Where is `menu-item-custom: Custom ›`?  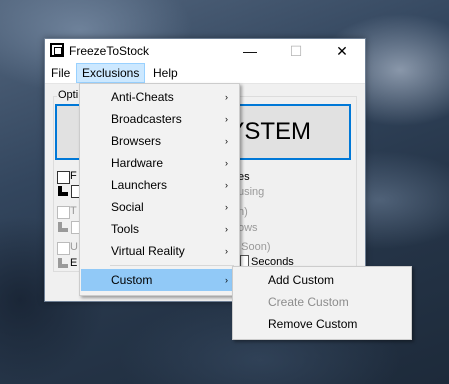 menu-item-custom: Custom › is located at coordinates (159, 280).